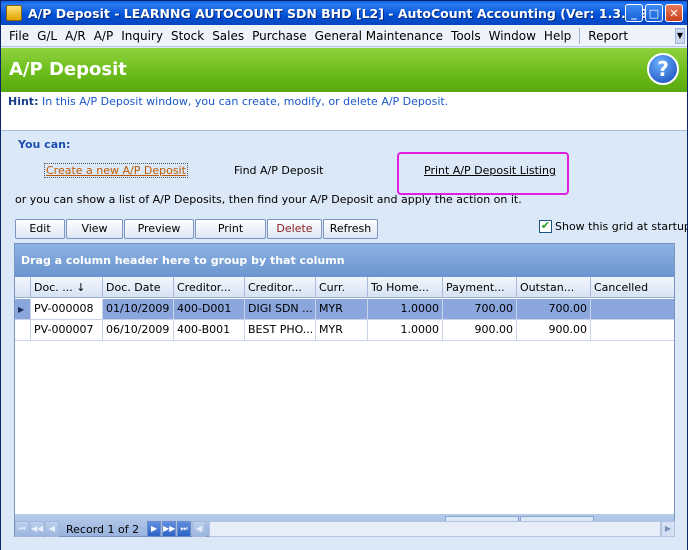 Image resolution: width=688 pixels, height=550 pixels. I want to click on cell-doc-date: 06/10/2009, so click(138, 330).